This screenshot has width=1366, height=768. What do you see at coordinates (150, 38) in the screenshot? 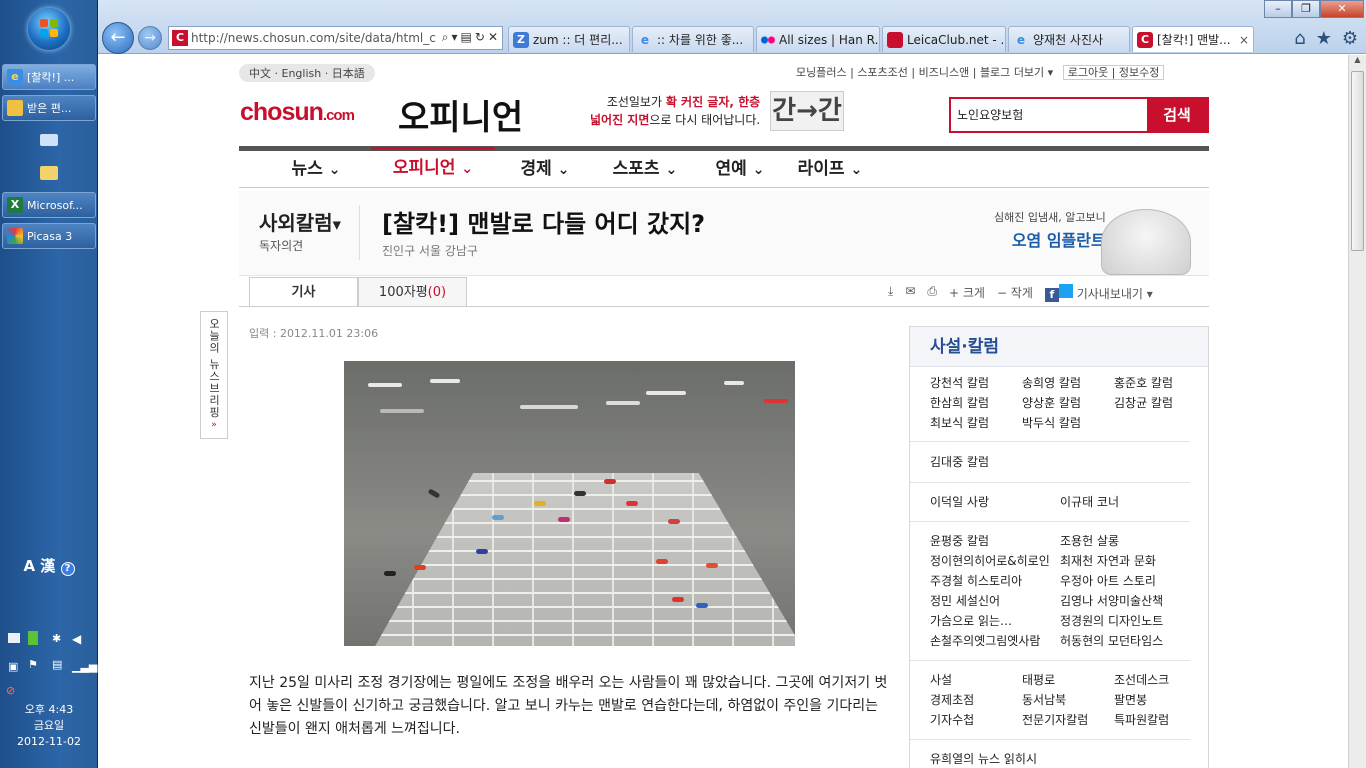
I see `forward-button: →` at bounding box center [150, 38].